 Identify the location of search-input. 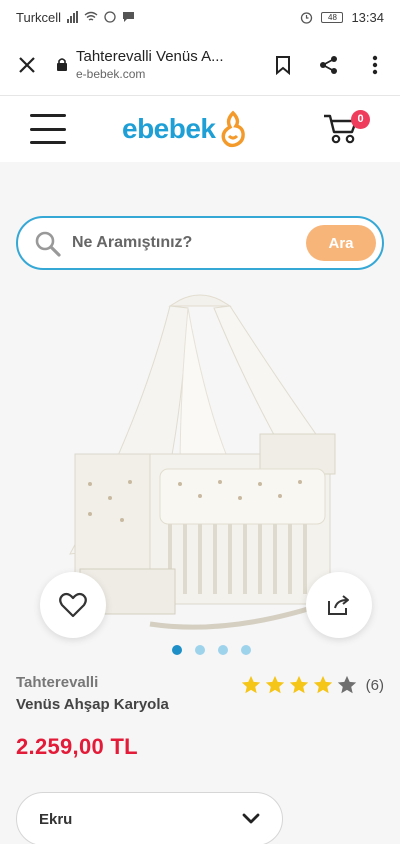
(187, 243).